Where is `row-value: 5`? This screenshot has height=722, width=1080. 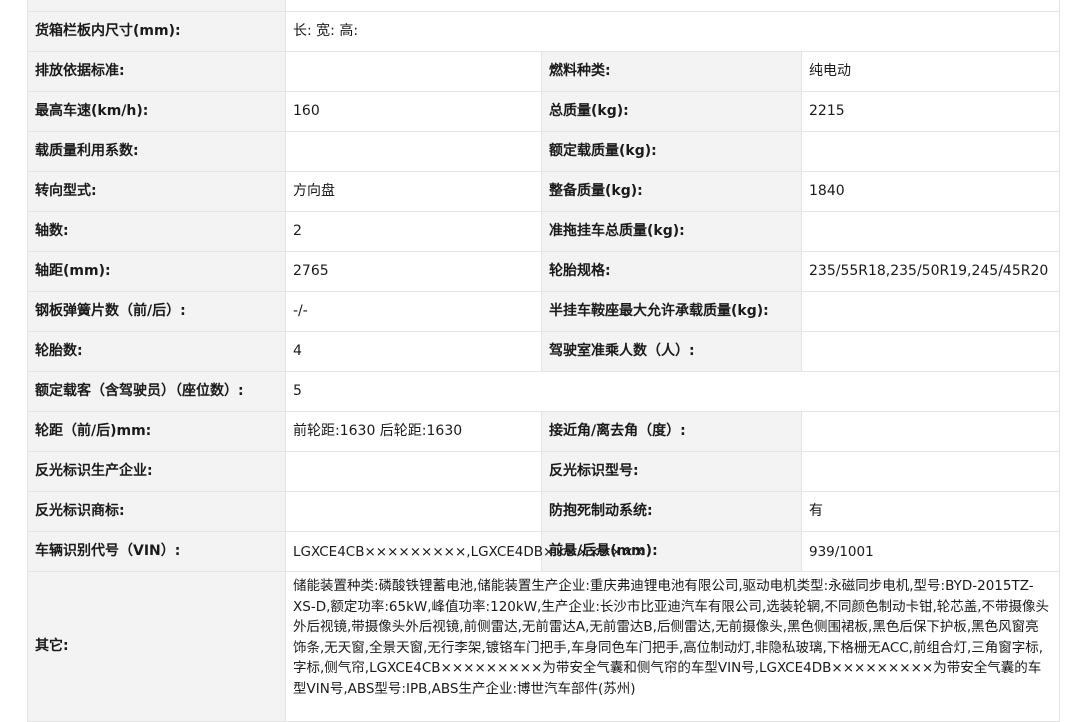
row-value: 5 is located at coordinates (672, 391).